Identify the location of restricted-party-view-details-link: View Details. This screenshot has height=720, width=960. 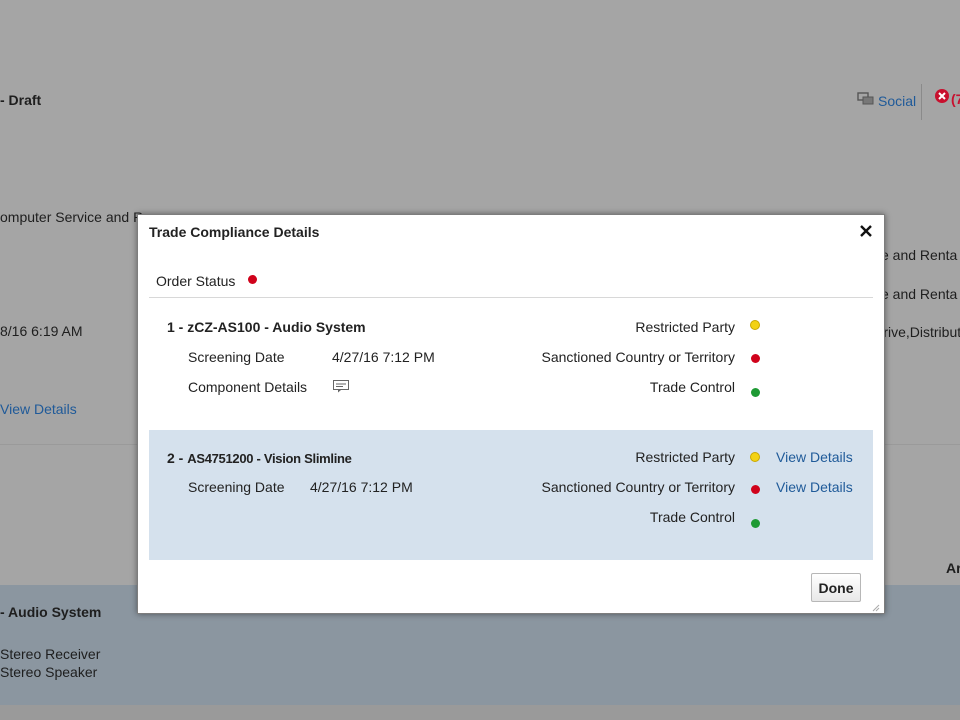
(814, 457).